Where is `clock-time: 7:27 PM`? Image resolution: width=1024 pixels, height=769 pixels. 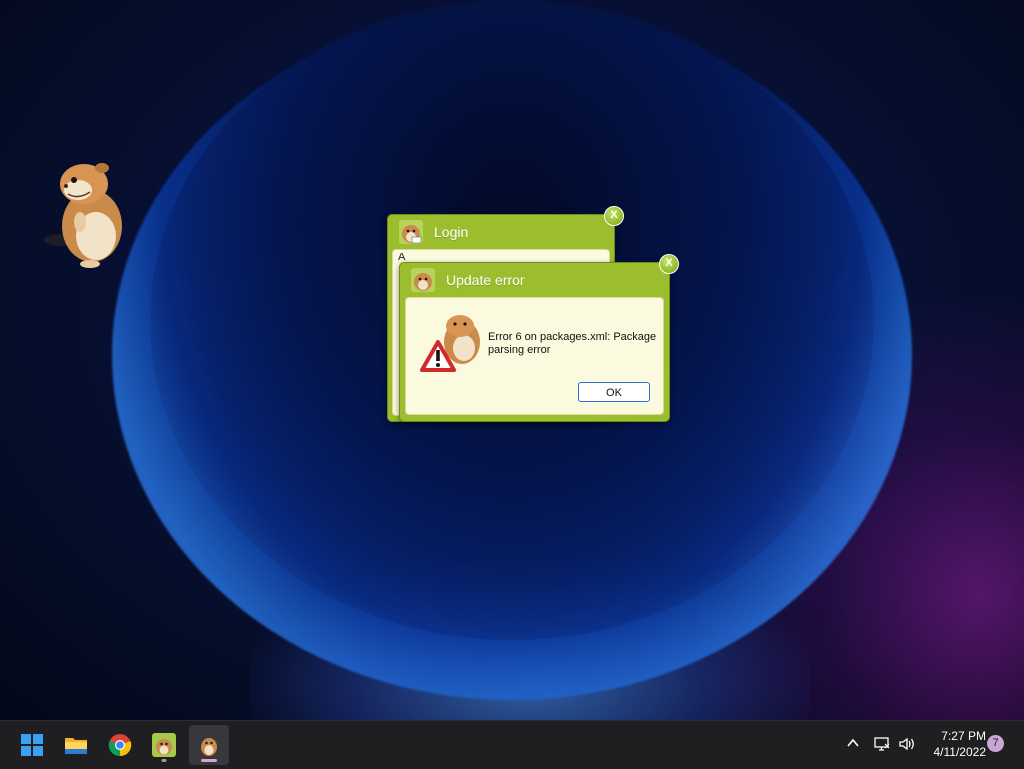
clock-time: 7:27 PM is located at coordinates (963, 736).